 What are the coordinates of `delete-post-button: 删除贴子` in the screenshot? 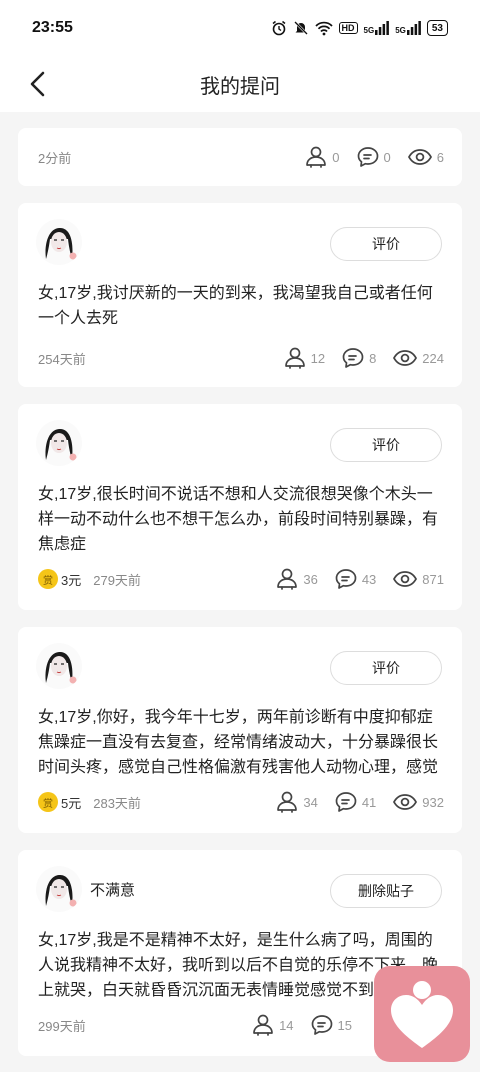 It's located at (386, 891).